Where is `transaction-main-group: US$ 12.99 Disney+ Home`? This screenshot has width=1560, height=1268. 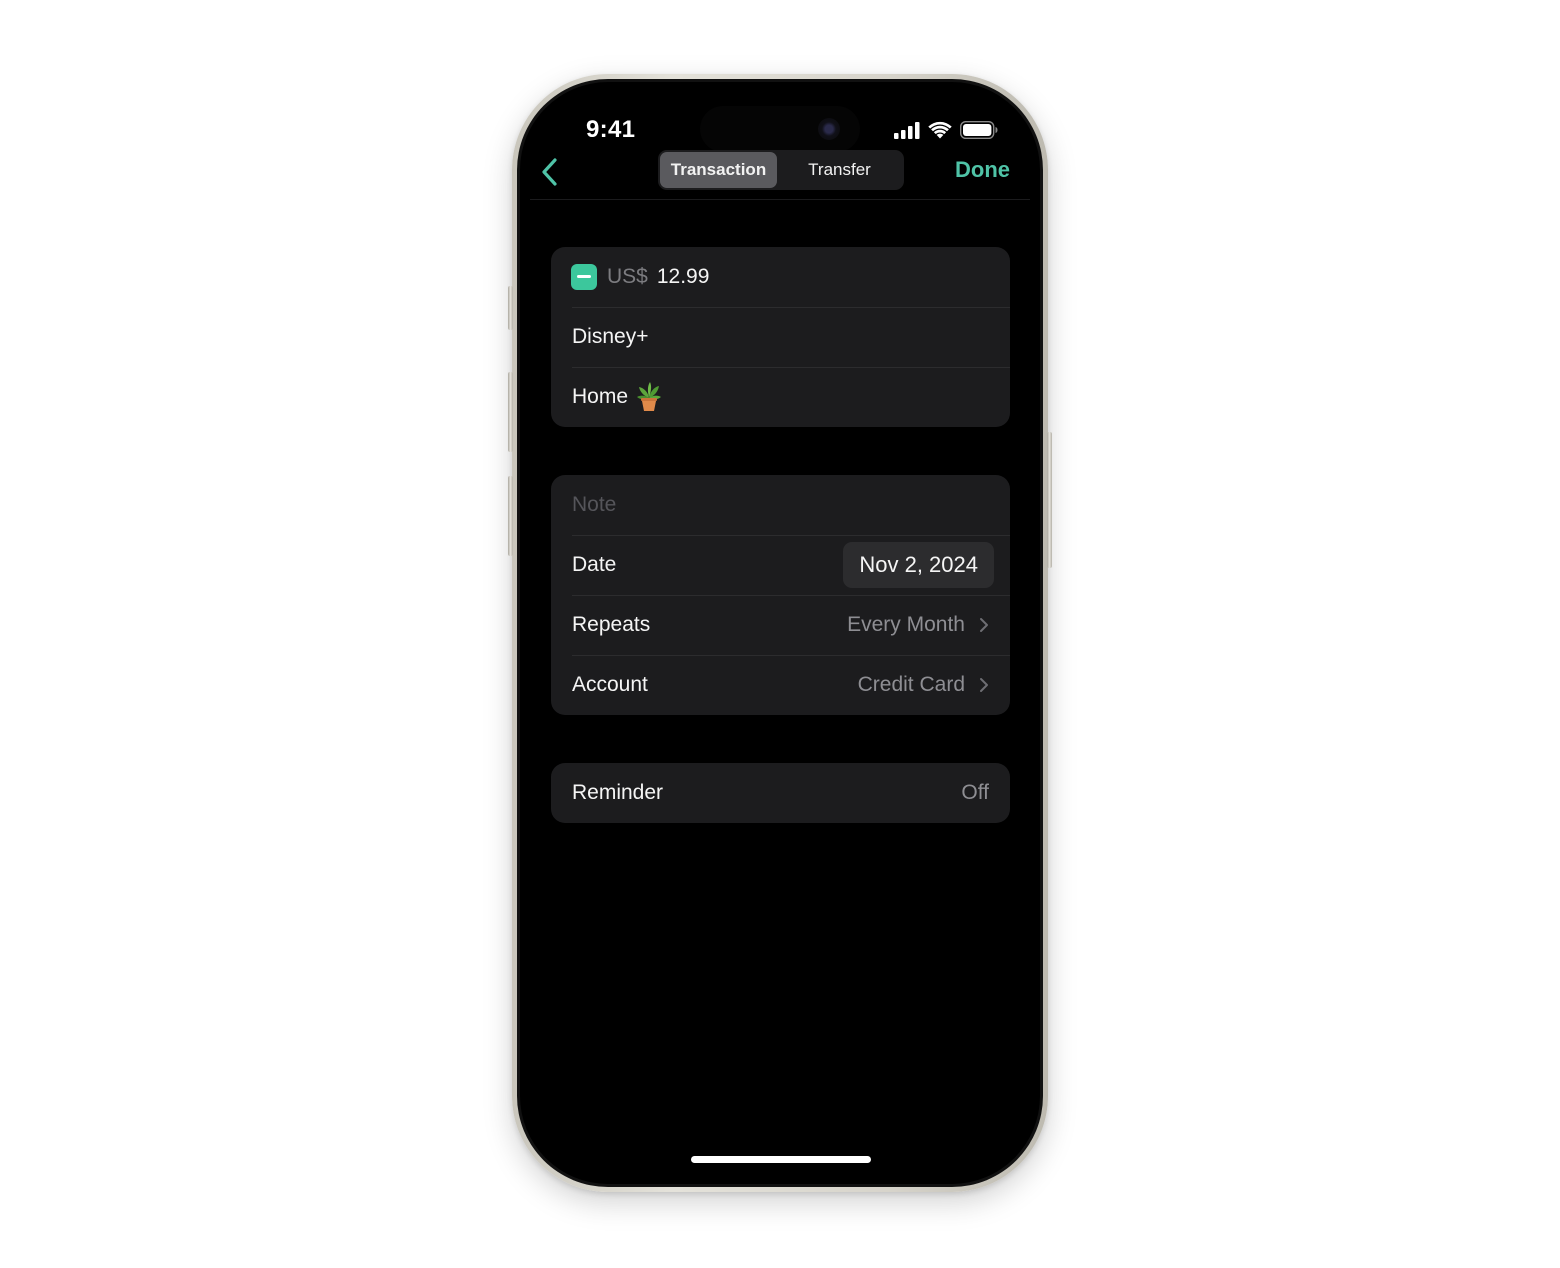
transaction-main-group: US$ 12.99 Disney+ Home is located at coordinates (780, 337).